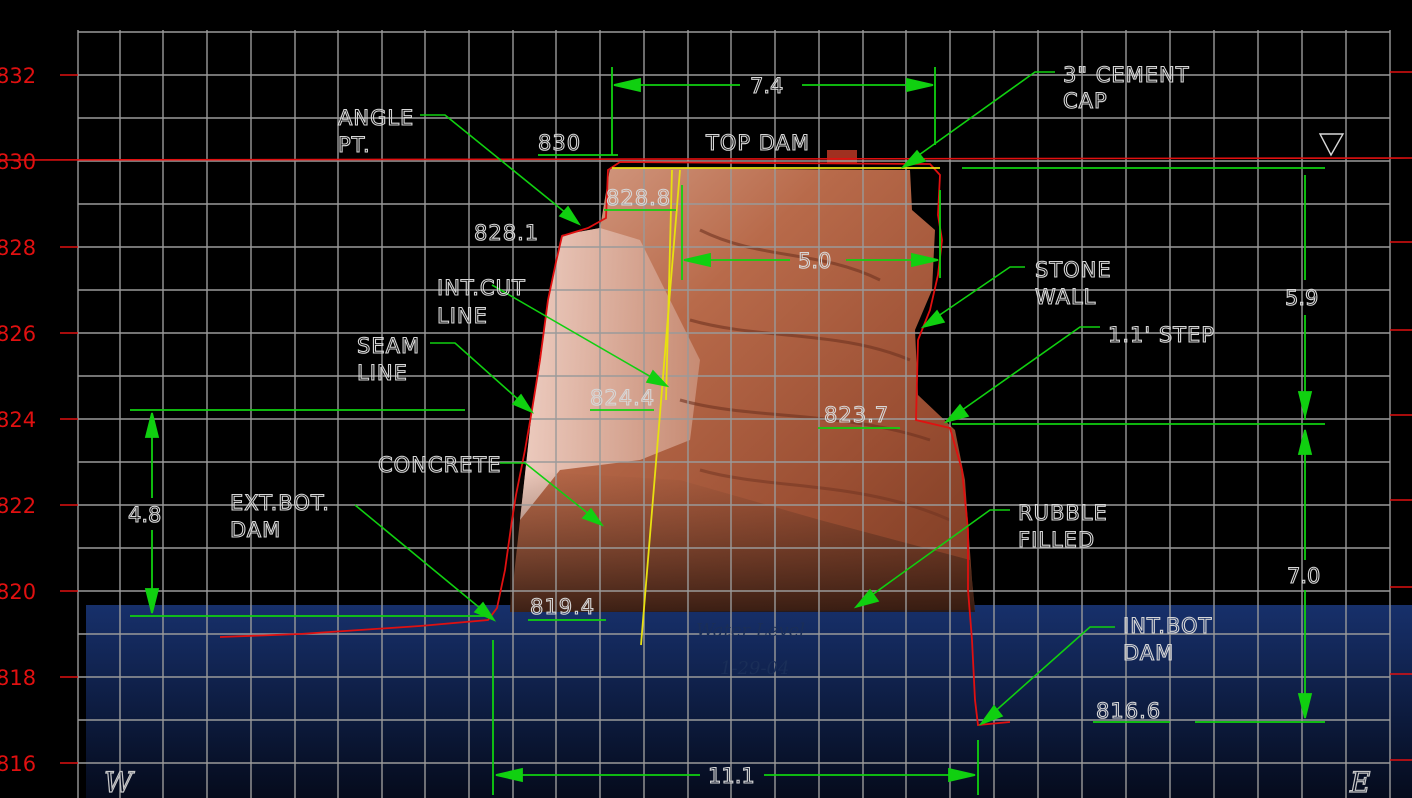 The image size is (1412, 798). What do you see at coordinates (144, 515) in the screenshot?
I see `dimension-left-height: 4.8` at bounding box center [144, 515].